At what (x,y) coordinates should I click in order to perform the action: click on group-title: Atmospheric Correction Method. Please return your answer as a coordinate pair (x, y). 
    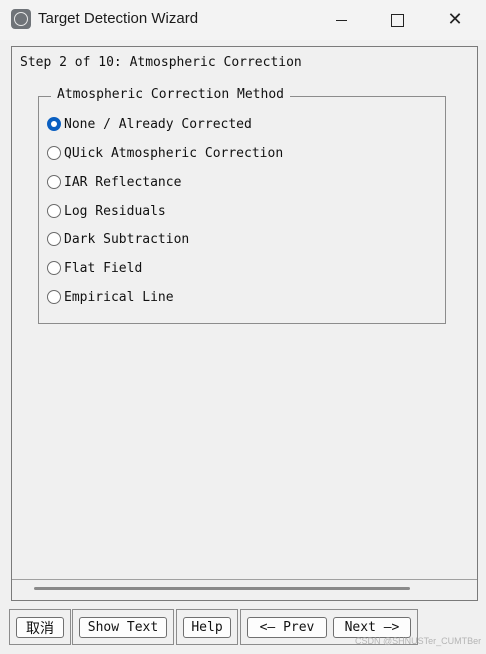
    Looking at the image, I should click on (170, 94).